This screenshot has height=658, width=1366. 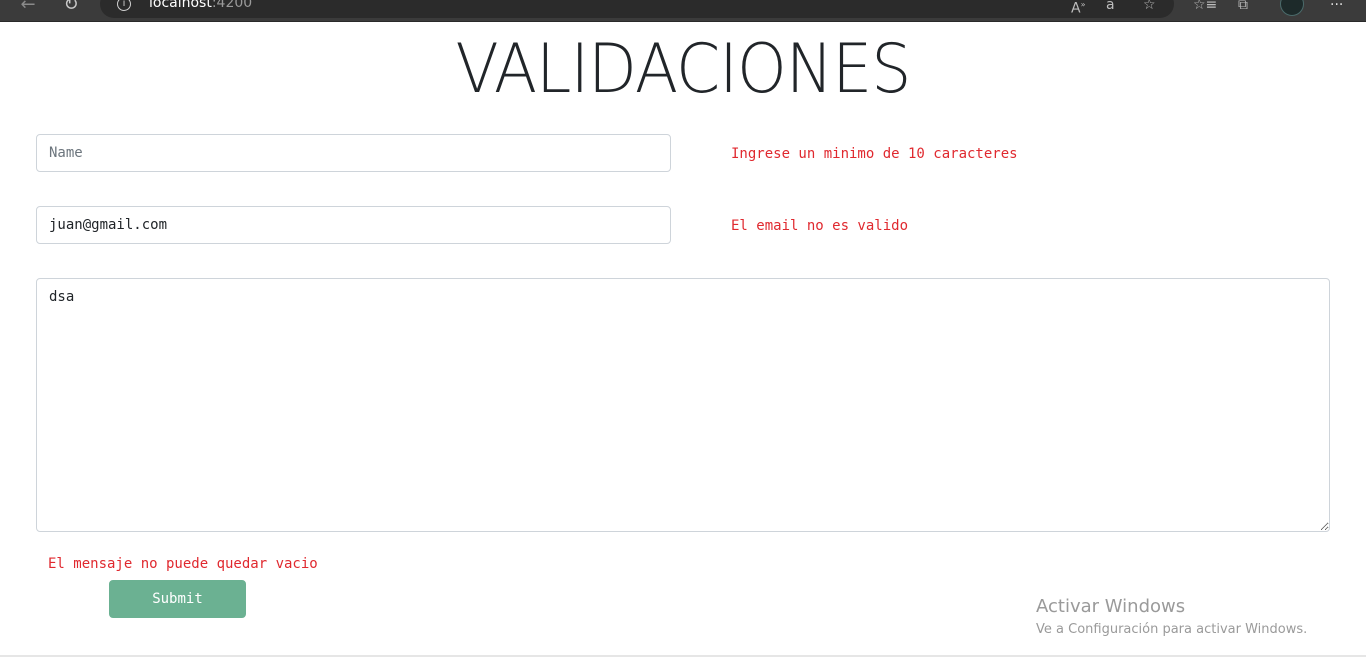 What do you see at coordinates (124, 5) in the screenshot?
I see `site-info-icon: i` at bounding box center [124, 5].